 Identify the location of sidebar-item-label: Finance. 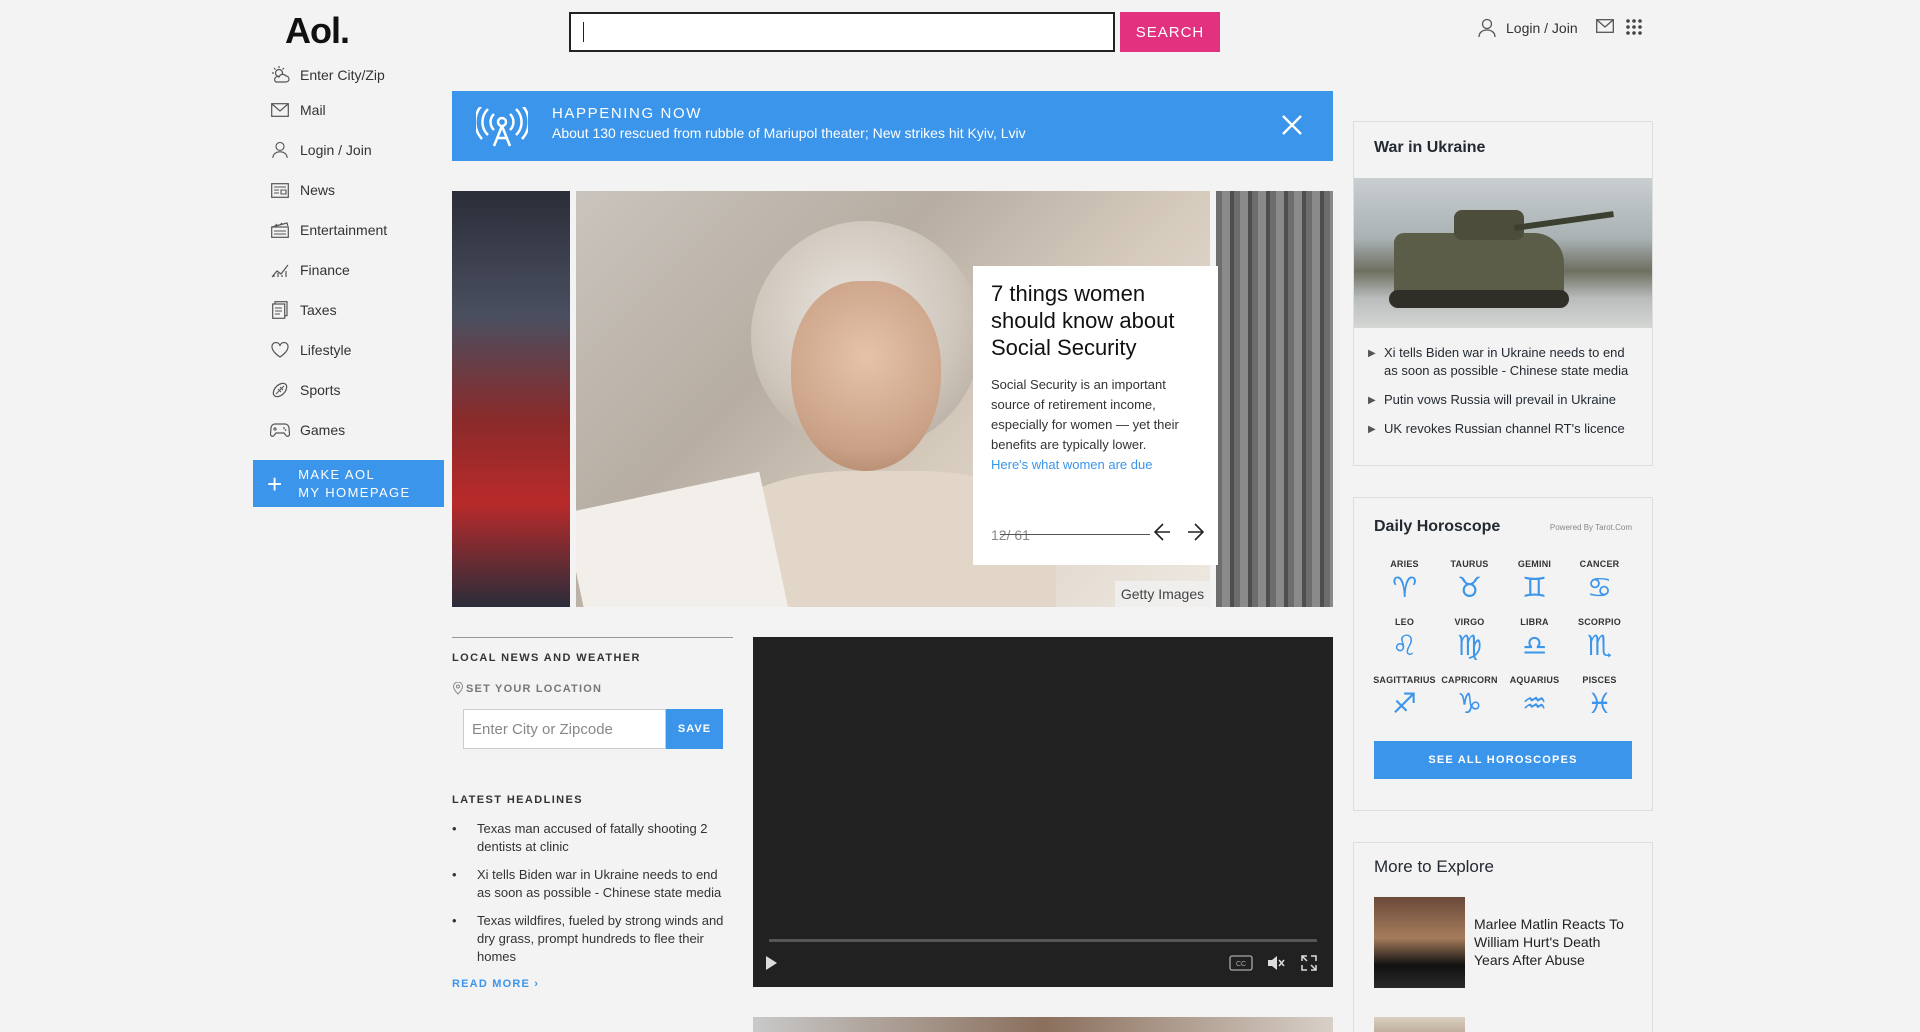
(325, 270).